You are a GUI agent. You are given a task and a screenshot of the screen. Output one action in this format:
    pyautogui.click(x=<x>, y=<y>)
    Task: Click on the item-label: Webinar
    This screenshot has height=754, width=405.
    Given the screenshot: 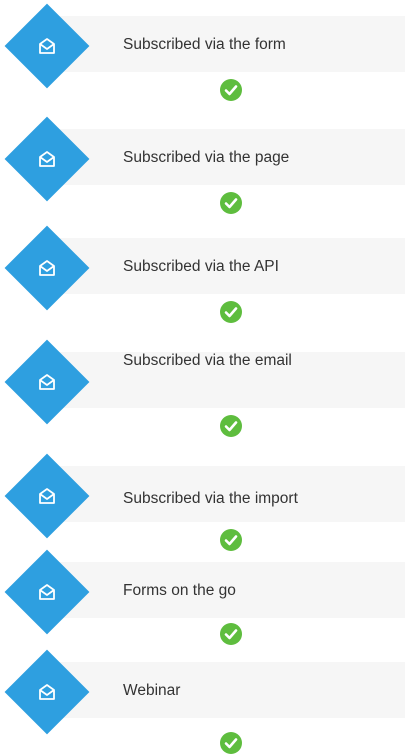 What is the action you would take?
    pyautogui.click(x=152, y=690)
    